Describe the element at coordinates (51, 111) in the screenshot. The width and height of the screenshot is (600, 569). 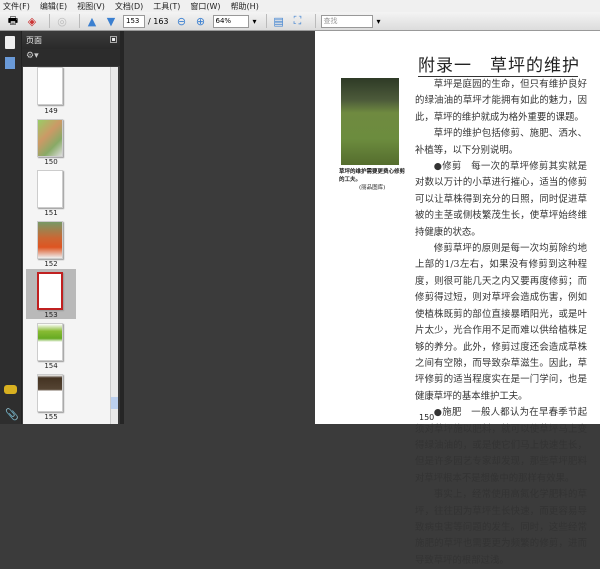
I see `thumbnail-label: 149` at that location.